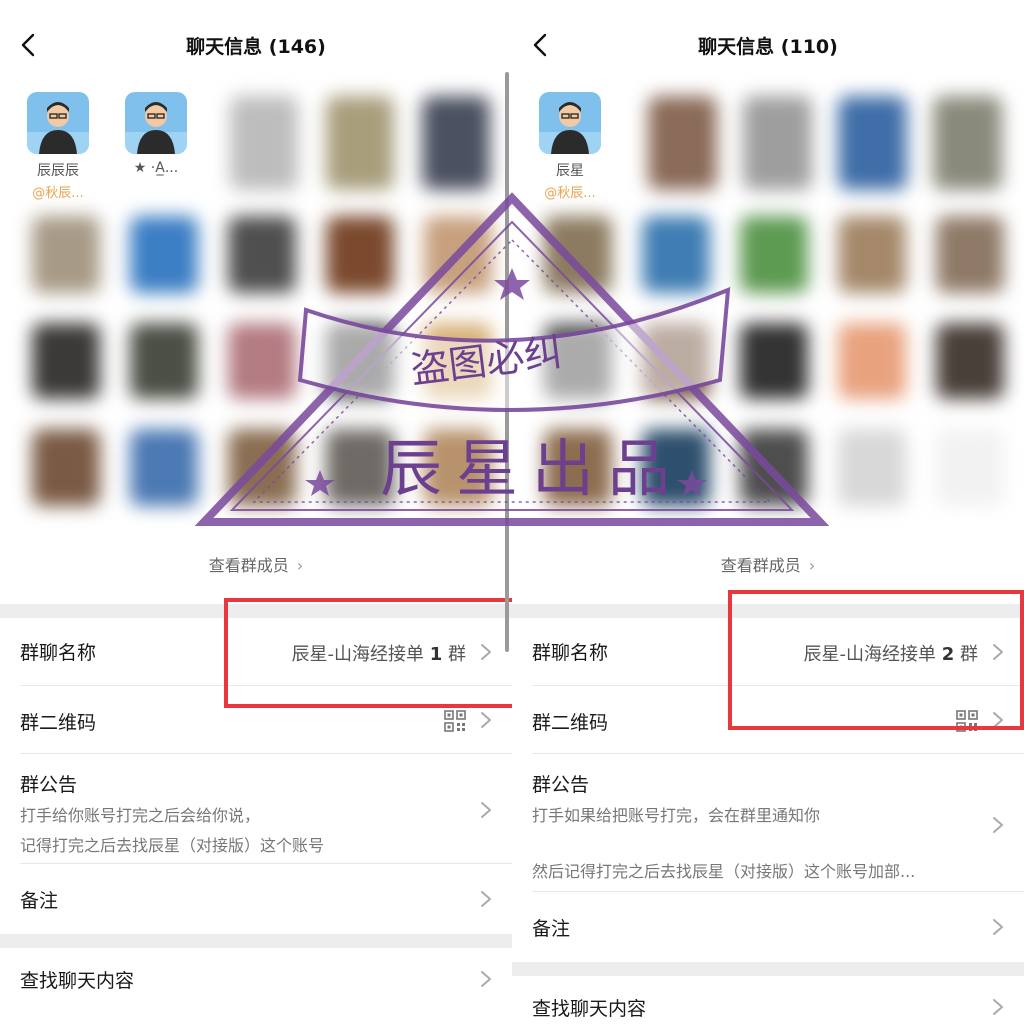  I want to click on group-notice-row: 群公告 打手给你账号打完之后会给你说， 记得打完之后去找辰星（对接版）这个账号, so click(256, 809).